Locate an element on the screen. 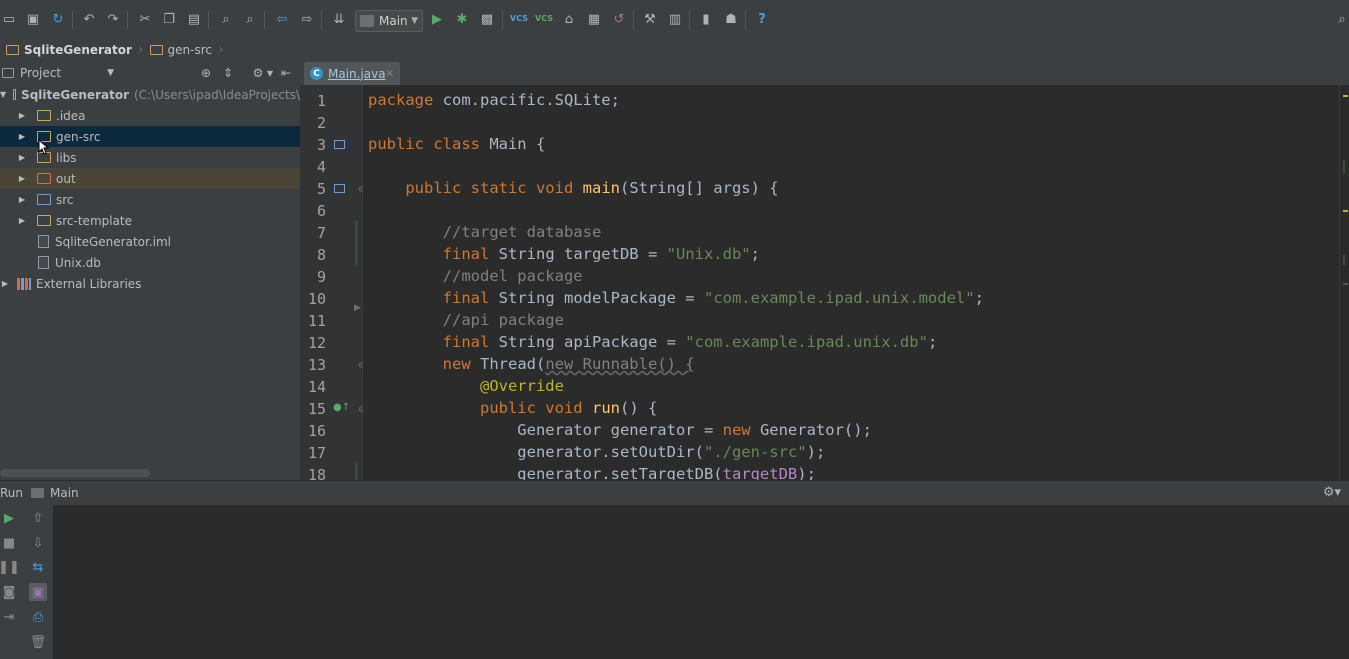  make-icon: ⇊ is located at coordinates (339, 19).